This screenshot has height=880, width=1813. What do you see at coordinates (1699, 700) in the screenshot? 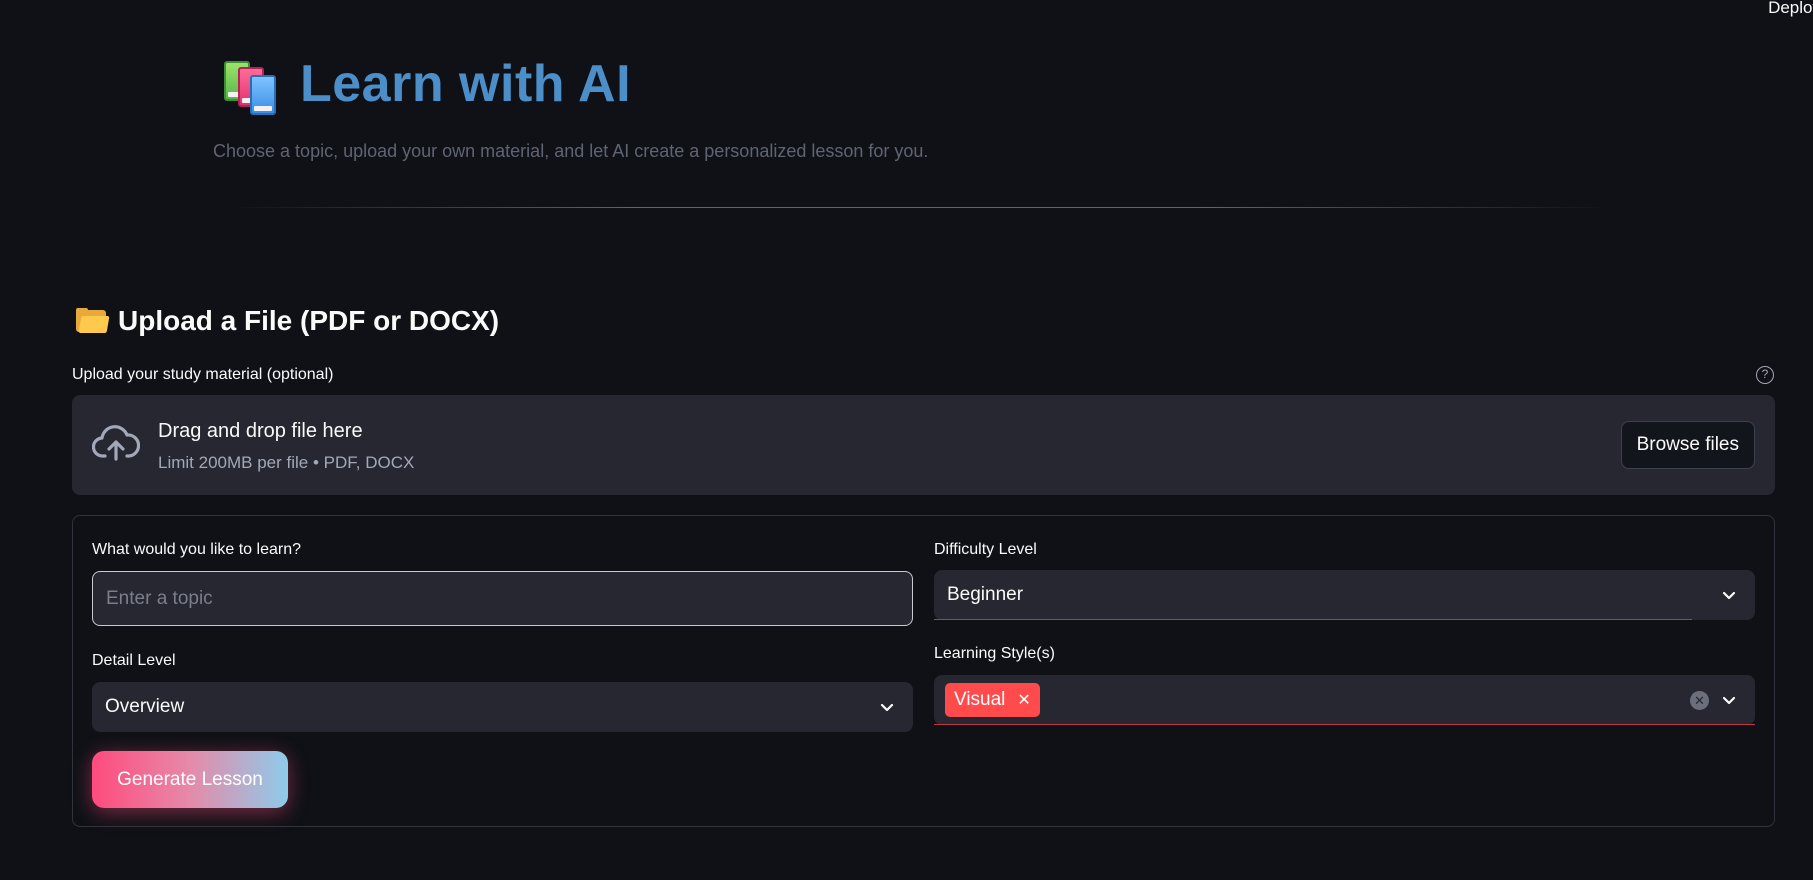
I see `clear-selection-icon: ✕` at bounding box center [1699, 700].